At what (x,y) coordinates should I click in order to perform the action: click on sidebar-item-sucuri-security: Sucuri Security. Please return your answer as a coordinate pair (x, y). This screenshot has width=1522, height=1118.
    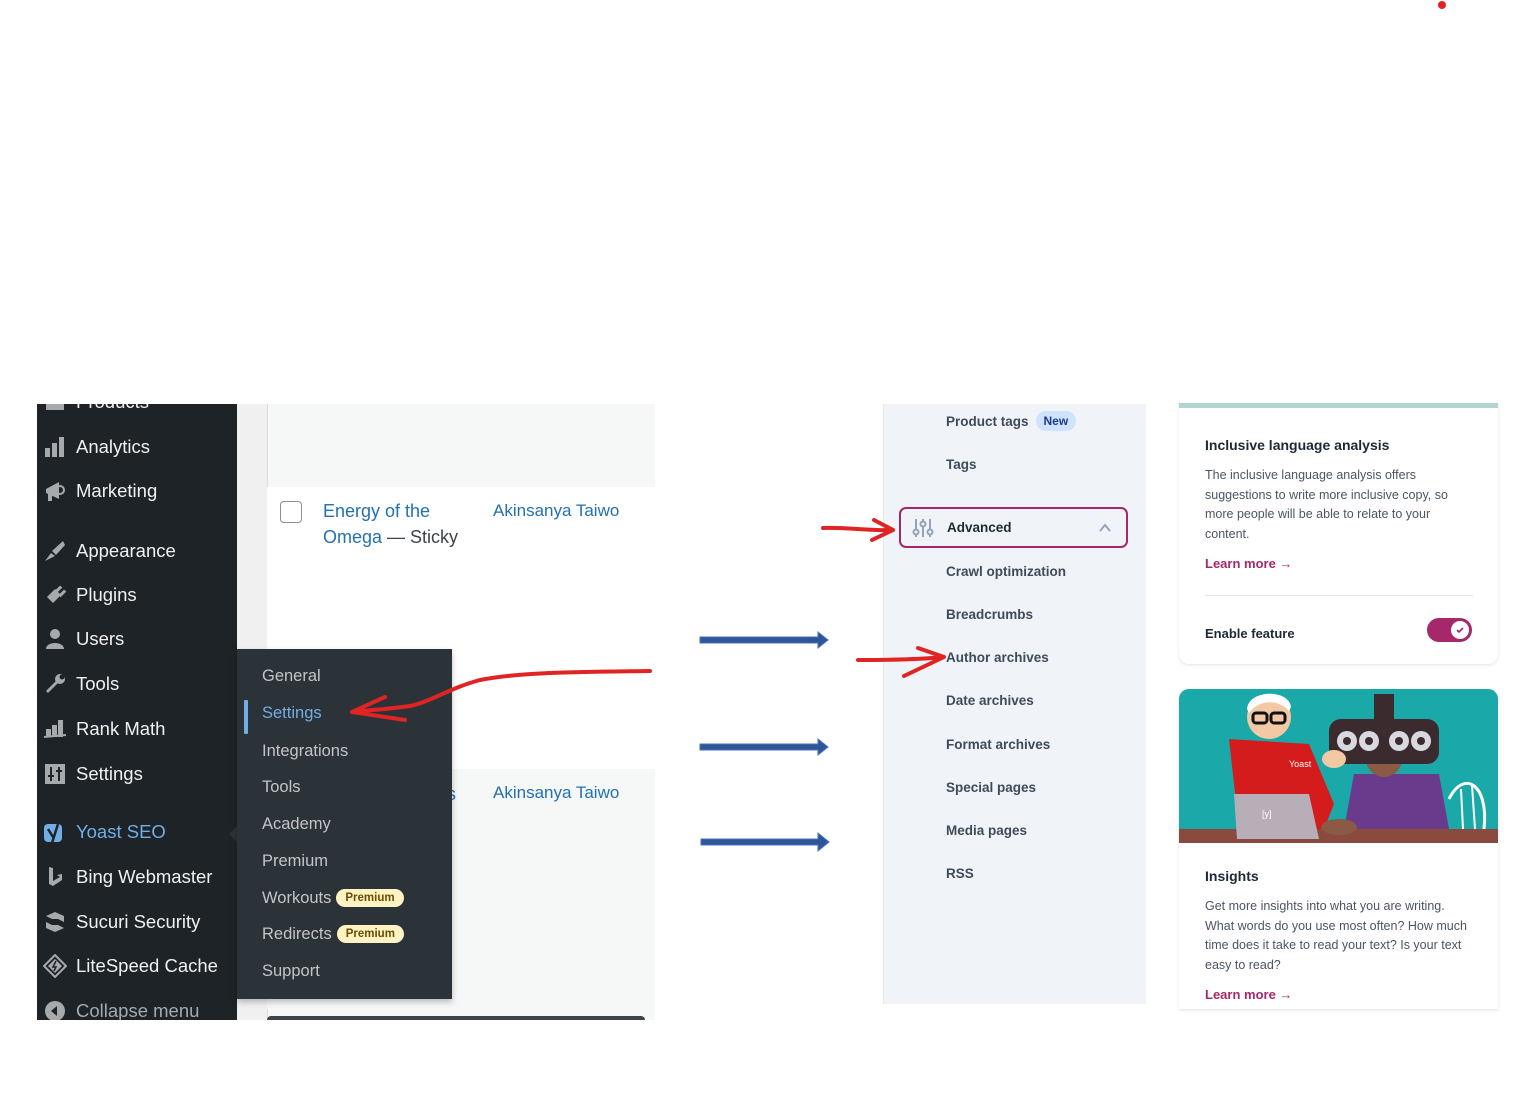
    Looking at the image, I should click on (137, 922).